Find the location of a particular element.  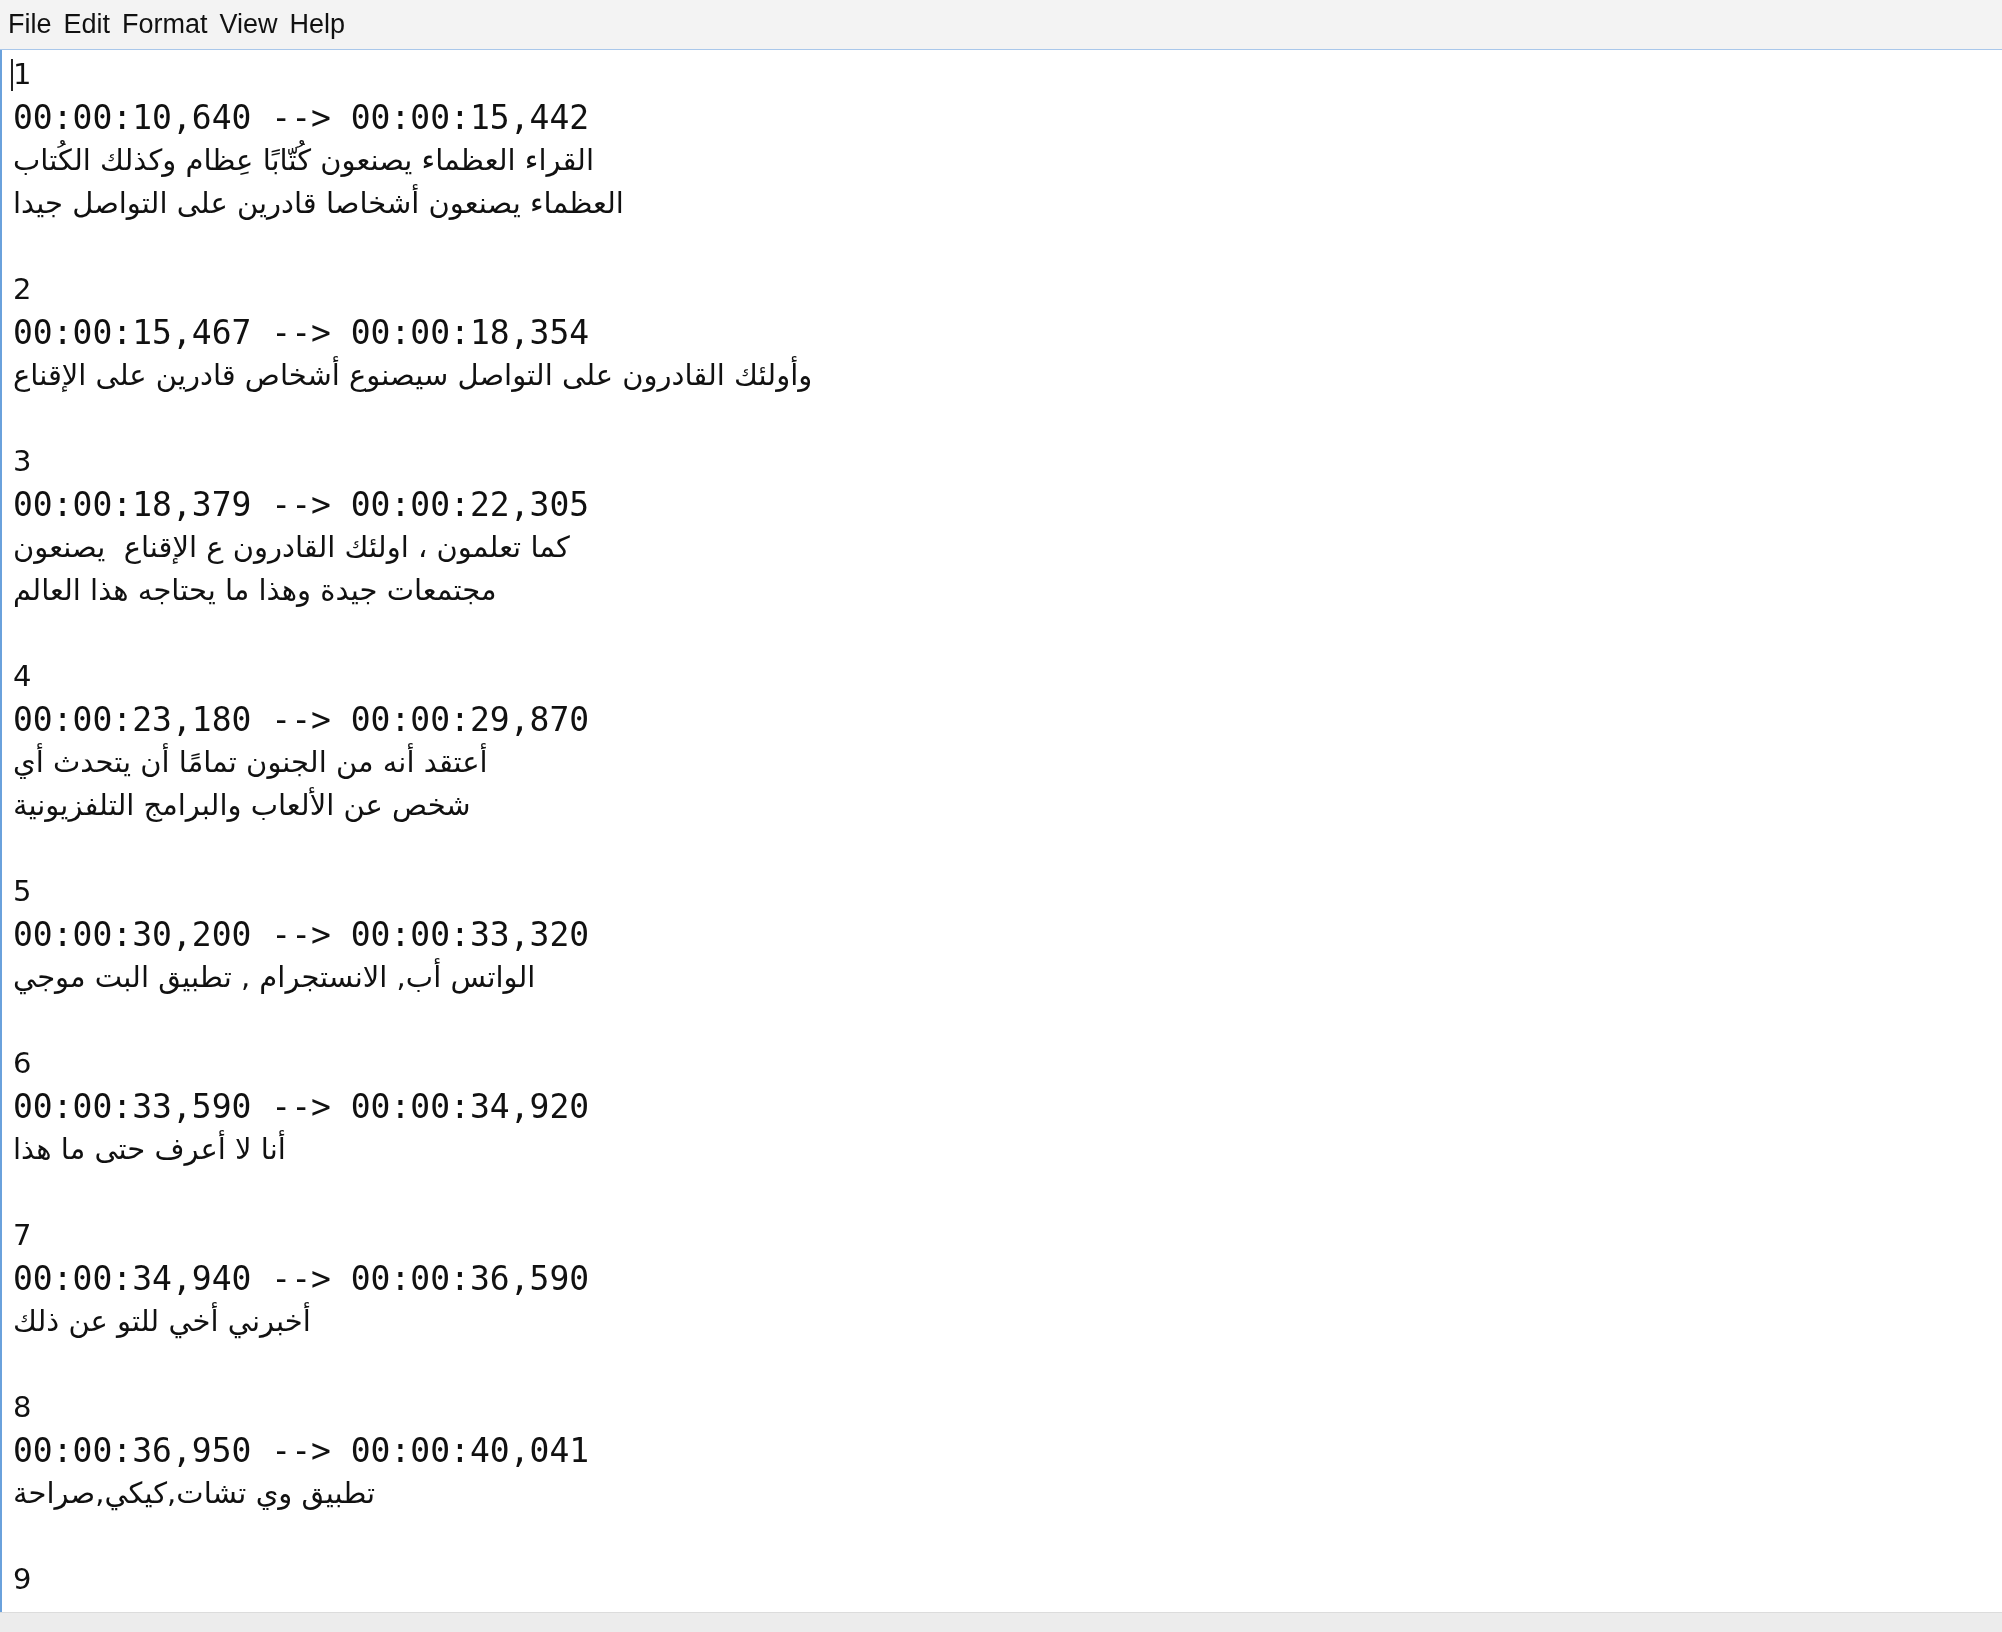

menu-item: File is located at coordinates (30, 24).